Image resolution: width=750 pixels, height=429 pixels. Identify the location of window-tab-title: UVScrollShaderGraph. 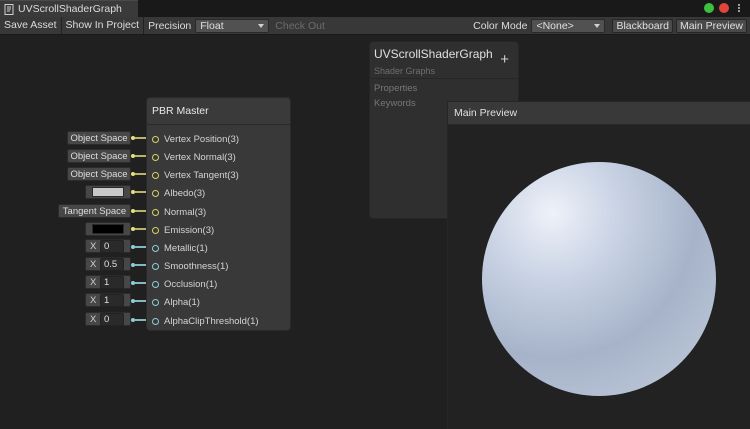
(70, 9).